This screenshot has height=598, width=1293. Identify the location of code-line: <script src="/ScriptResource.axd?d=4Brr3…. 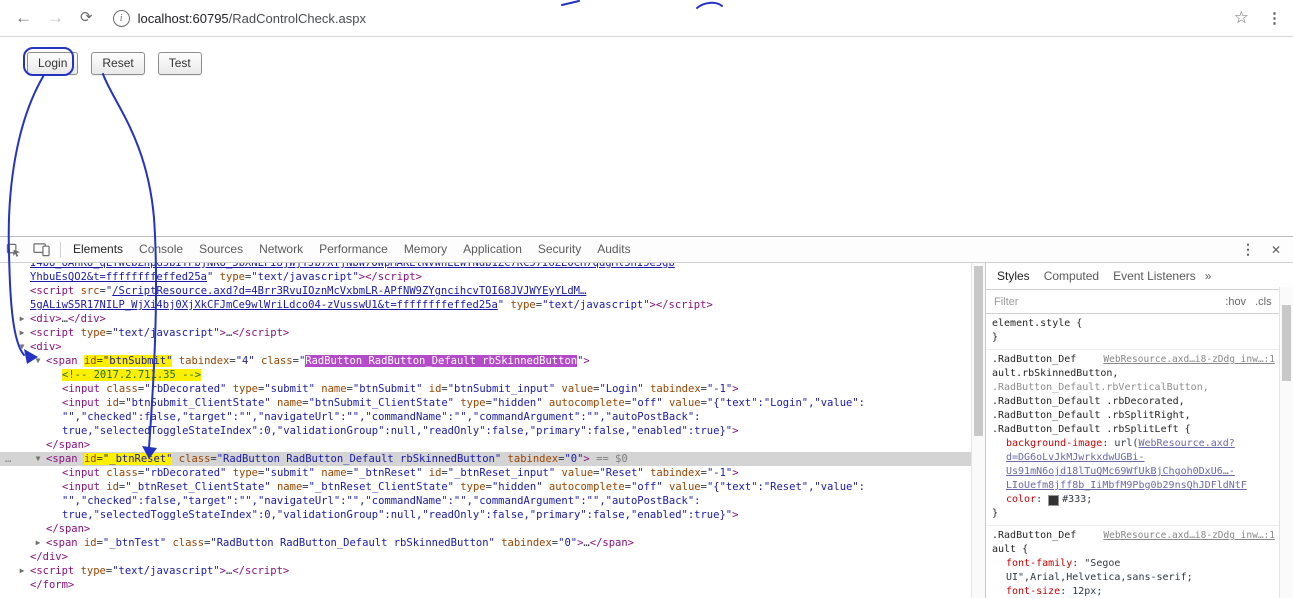
(492, 291).